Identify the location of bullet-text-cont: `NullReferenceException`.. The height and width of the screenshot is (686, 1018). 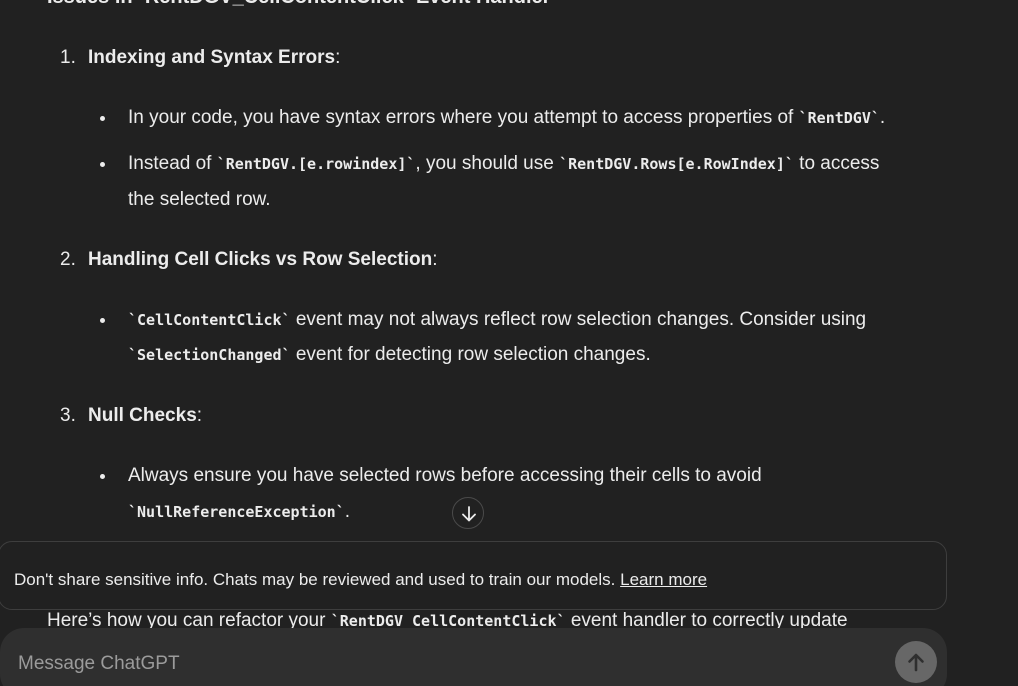
(239, 511).